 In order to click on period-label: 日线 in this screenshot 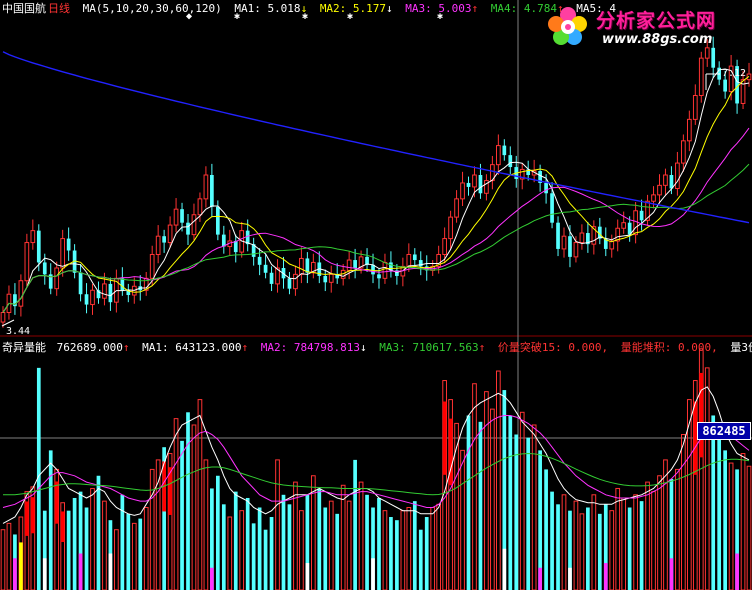, I will do `click(59, 8)`.